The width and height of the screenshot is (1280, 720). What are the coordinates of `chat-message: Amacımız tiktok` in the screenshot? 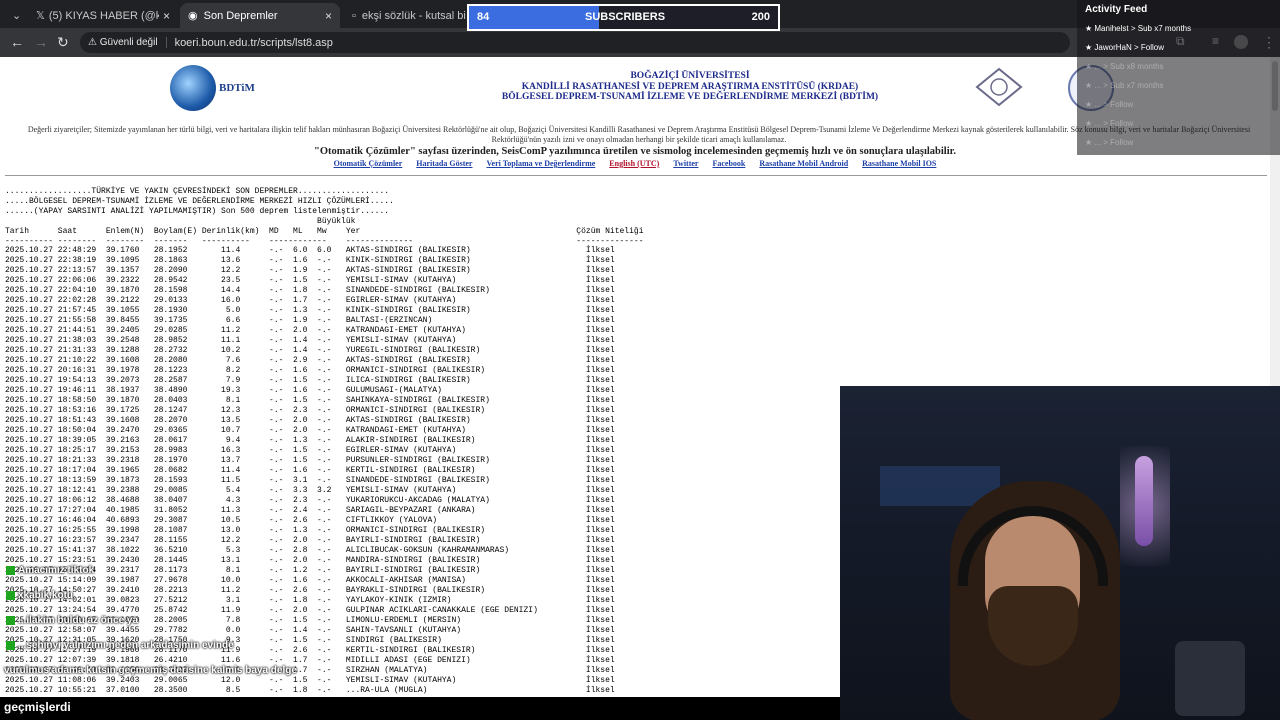 It's located at (50, 570).